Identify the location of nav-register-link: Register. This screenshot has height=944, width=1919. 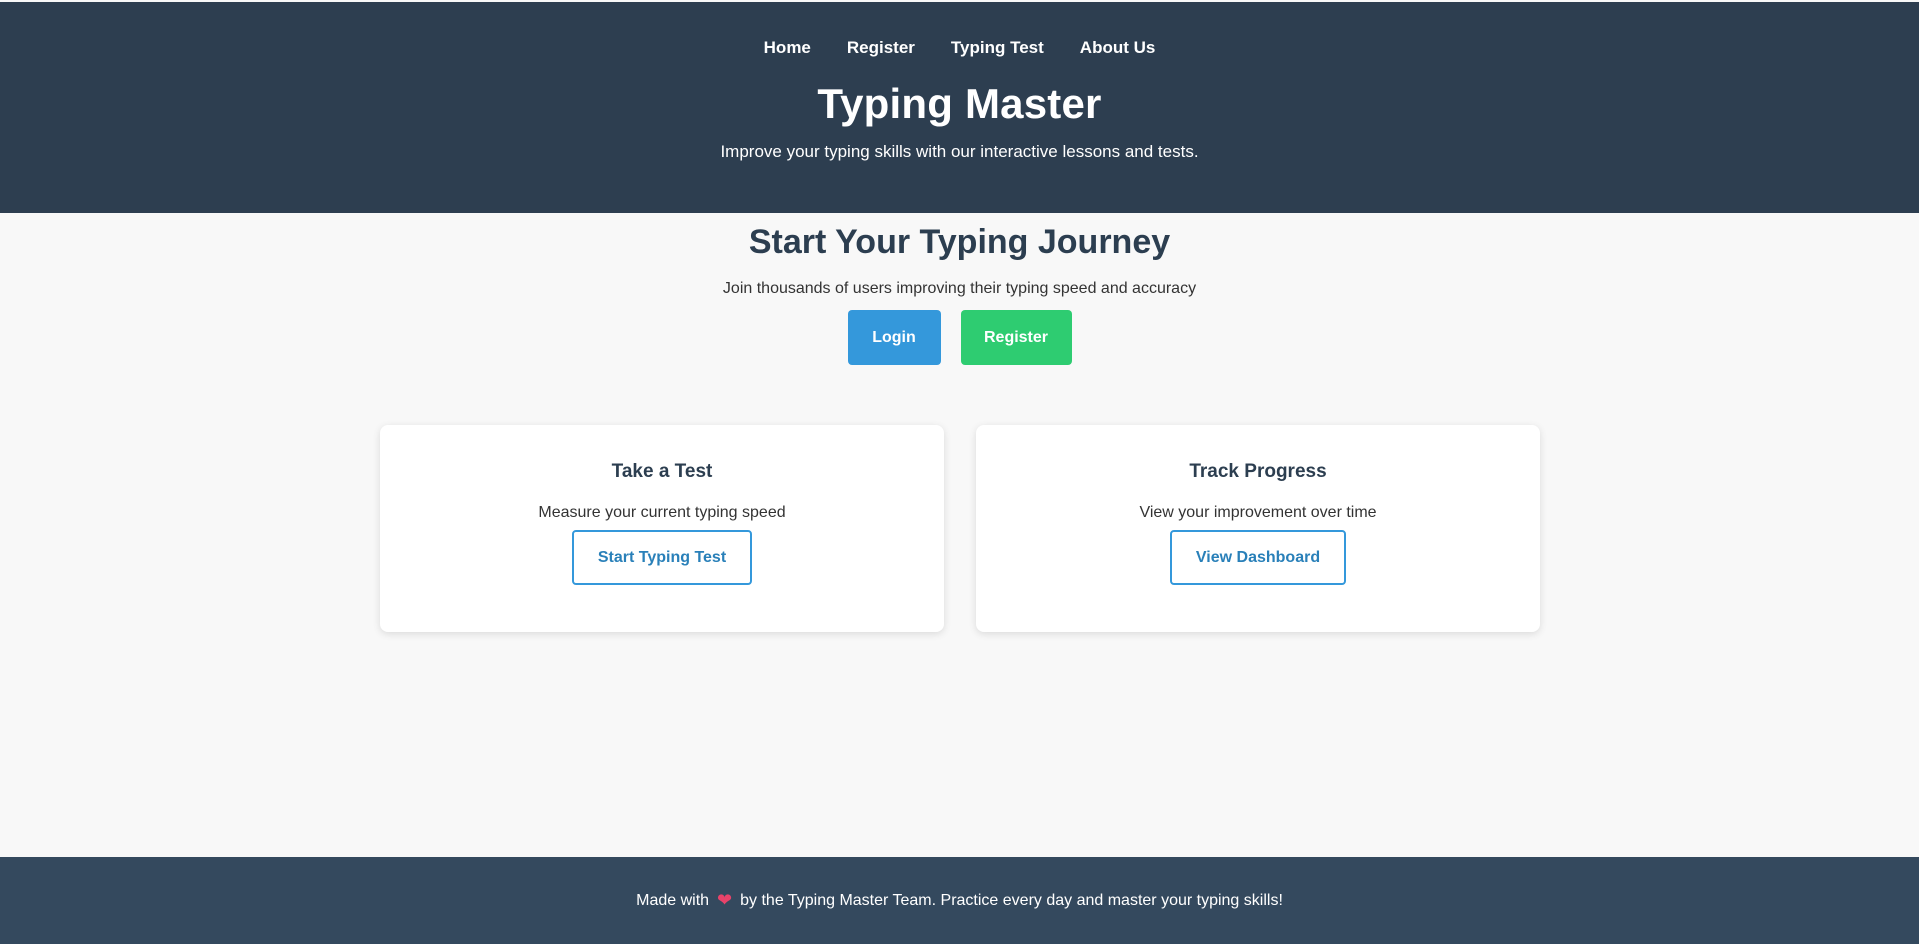
(881, 48).